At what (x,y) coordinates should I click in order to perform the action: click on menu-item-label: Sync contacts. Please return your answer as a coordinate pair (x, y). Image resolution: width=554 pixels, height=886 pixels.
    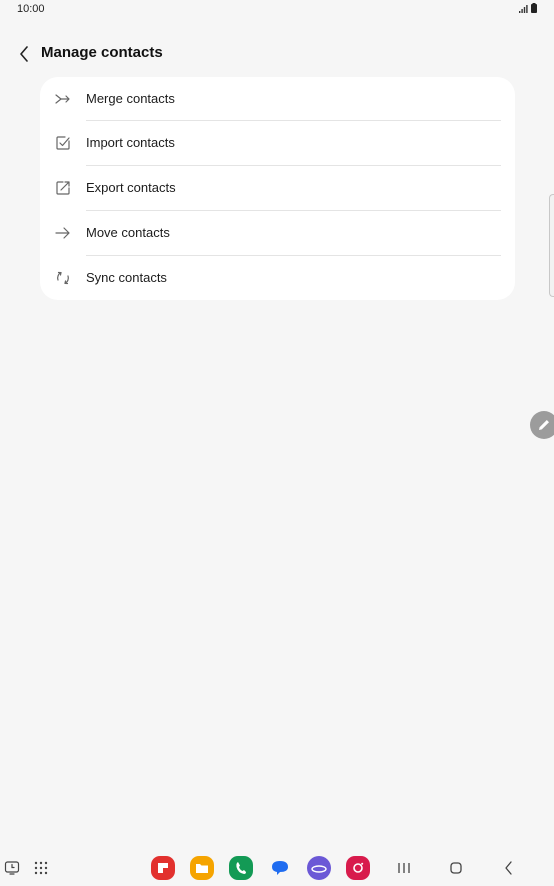
    Looking at the image, I should click on (126, 277).